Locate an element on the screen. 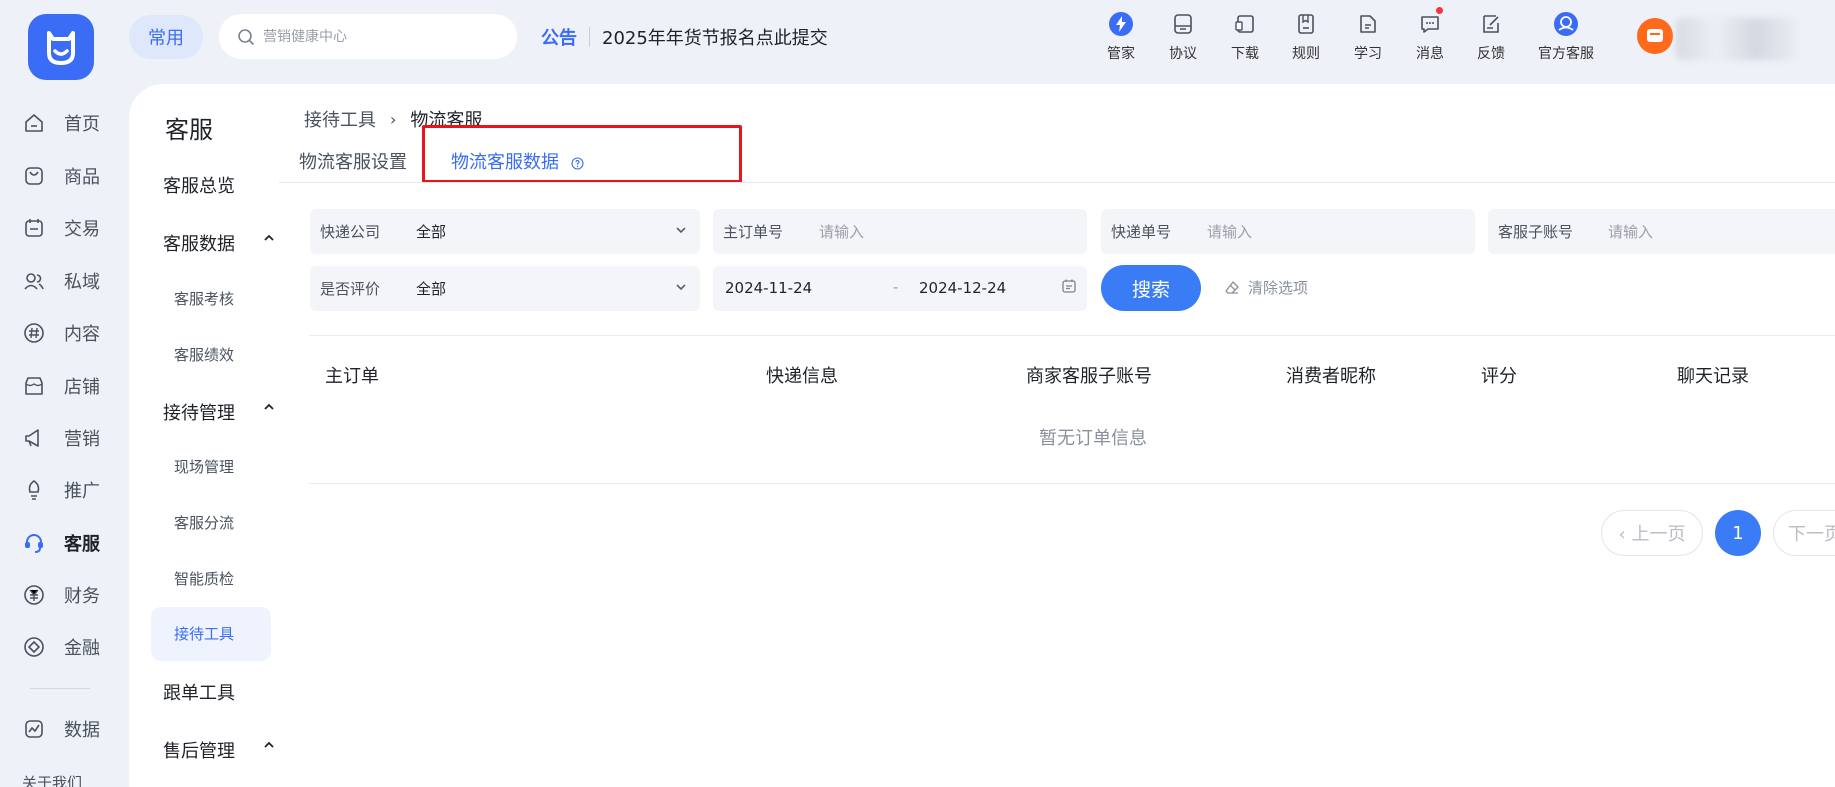  side-item-onsite: 现场管理 is located at coordinates (204, 466).